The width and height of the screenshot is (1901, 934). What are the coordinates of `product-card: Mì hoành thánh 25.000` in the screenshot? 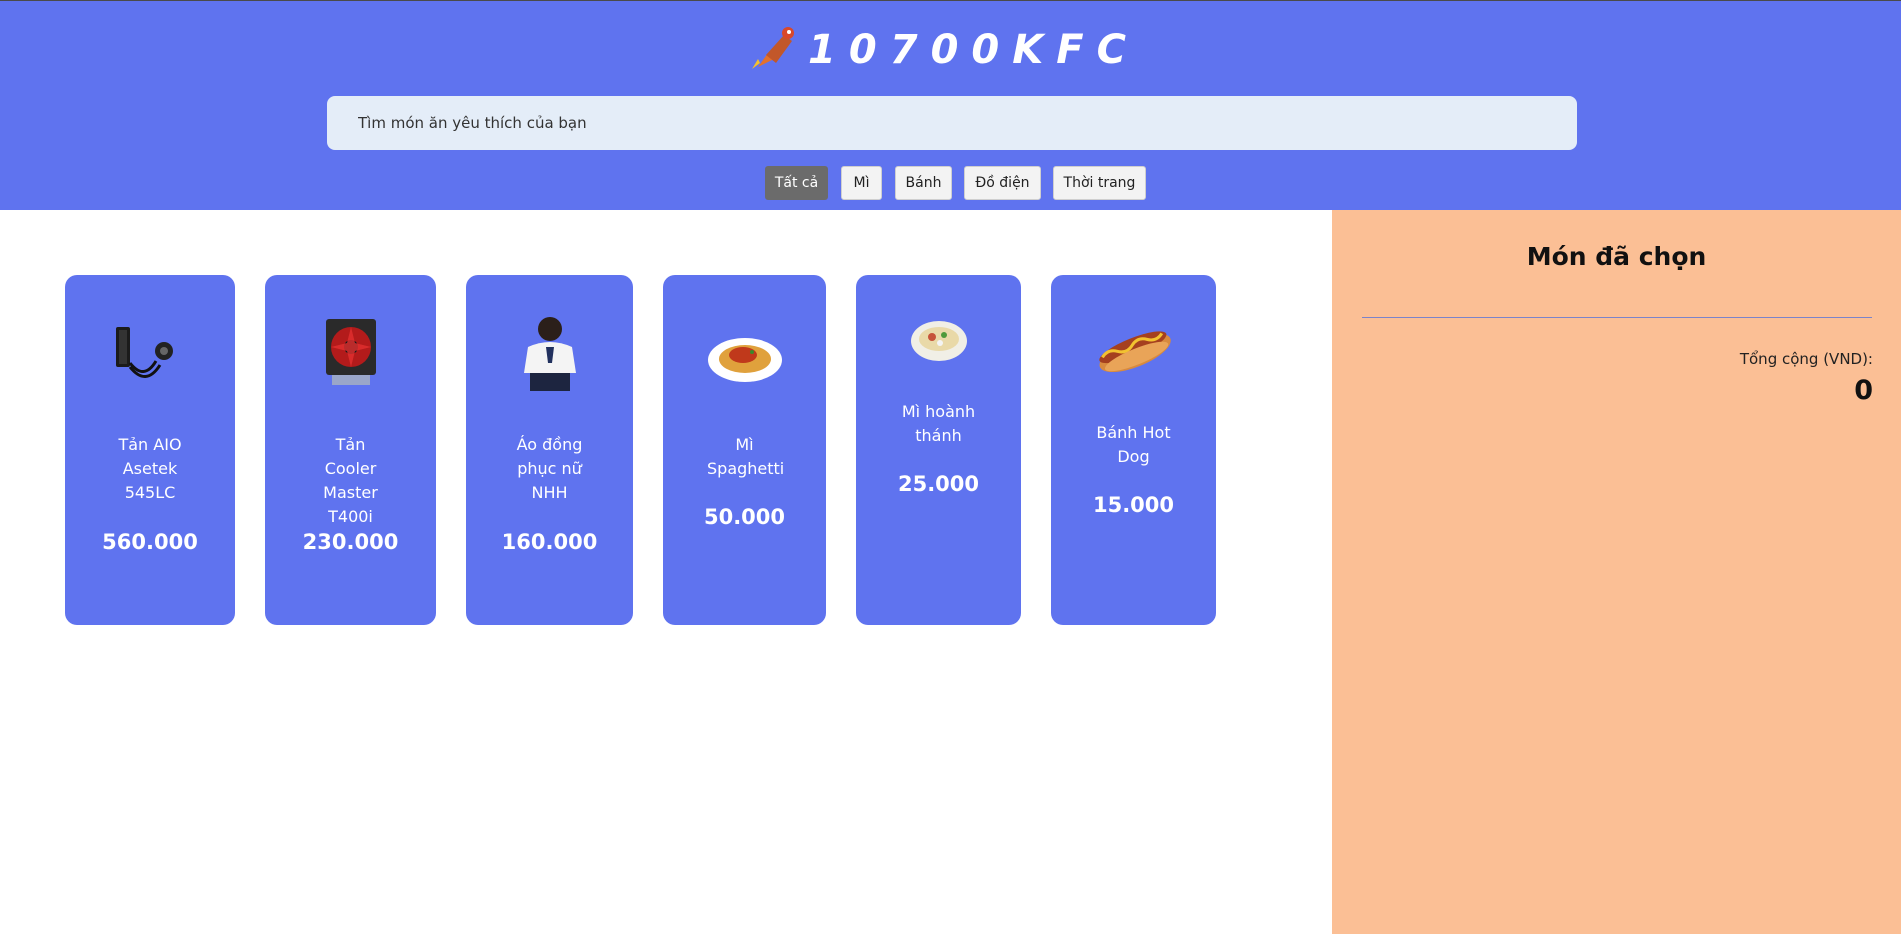 It's located at (938, 450).